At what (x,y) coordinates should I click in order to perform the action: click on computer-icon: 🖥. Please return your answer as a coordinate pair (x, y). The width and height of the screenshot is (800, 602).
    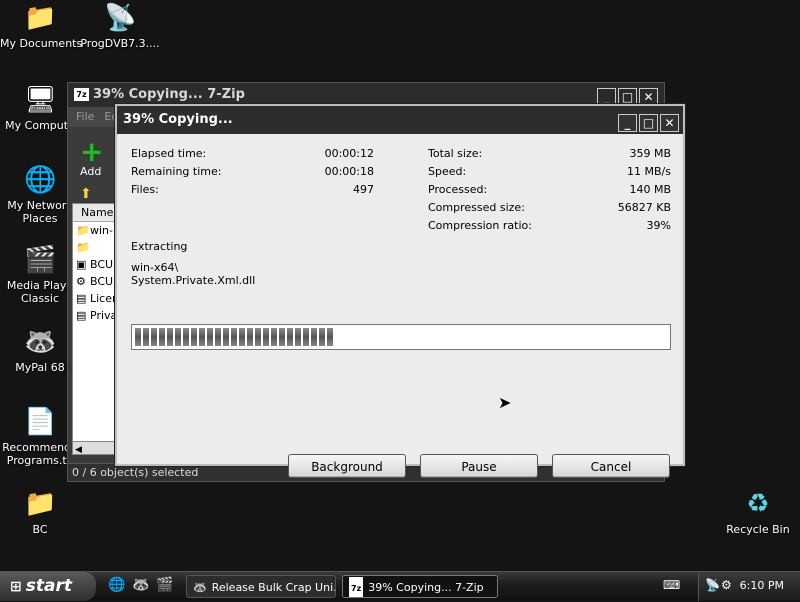
    Looking at the image, I should click on (41, 100).